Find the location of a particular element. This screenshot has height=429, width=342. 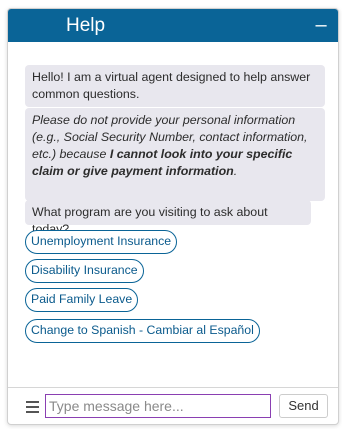

minimize-icon: – is located at coordinates (321, 25).